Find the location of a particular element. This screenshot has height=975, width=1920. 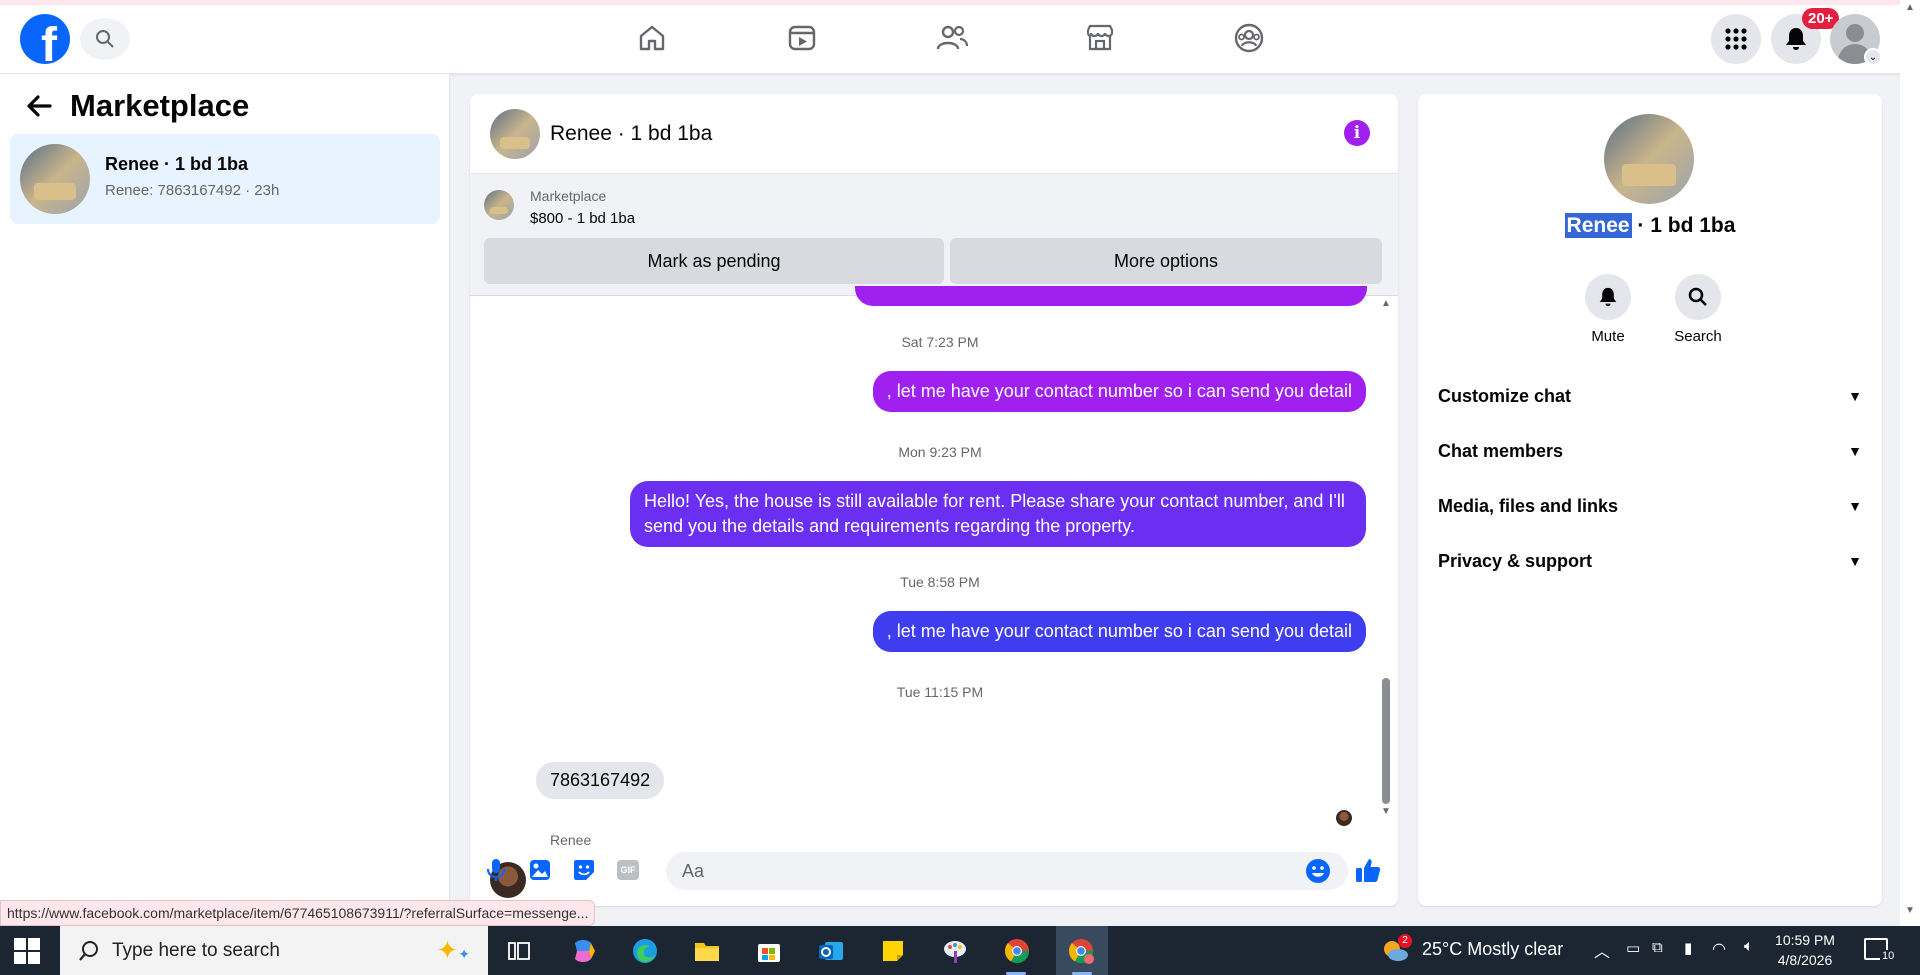

sticker-icon is located at coordinates (584, 870).